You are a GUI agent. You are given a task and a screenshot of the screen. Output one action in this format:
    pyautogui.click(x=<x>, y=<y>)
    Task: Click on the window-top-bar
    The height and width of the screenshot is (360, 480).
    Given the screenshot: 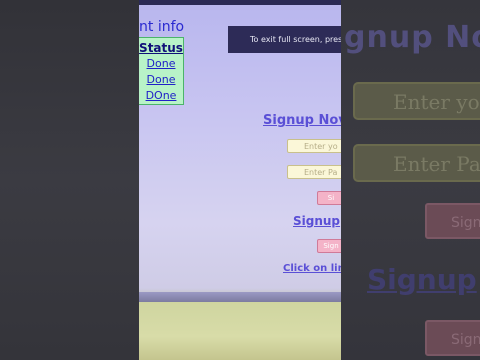 What is the action you would take?
    pyautogui.click(x=240, y=2)
    